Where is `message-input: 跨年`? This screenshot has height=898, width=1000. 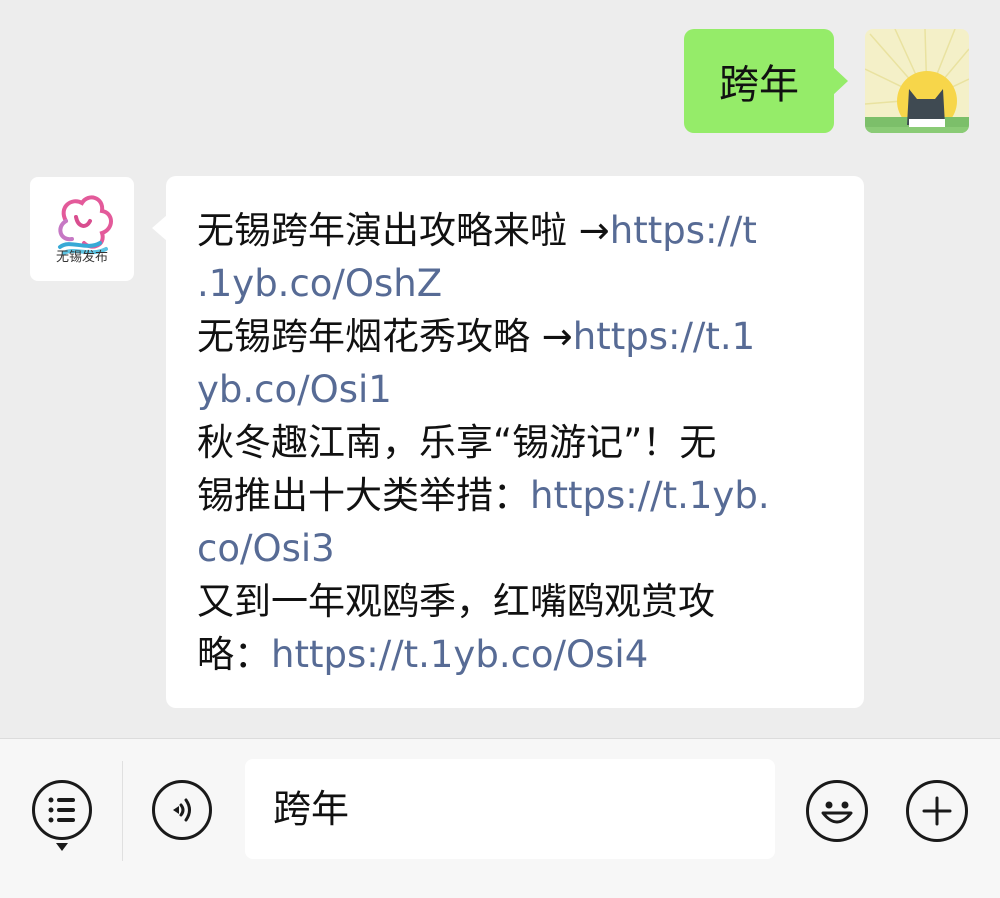 message-input: 跨年 is located at coordinates (510, 809).